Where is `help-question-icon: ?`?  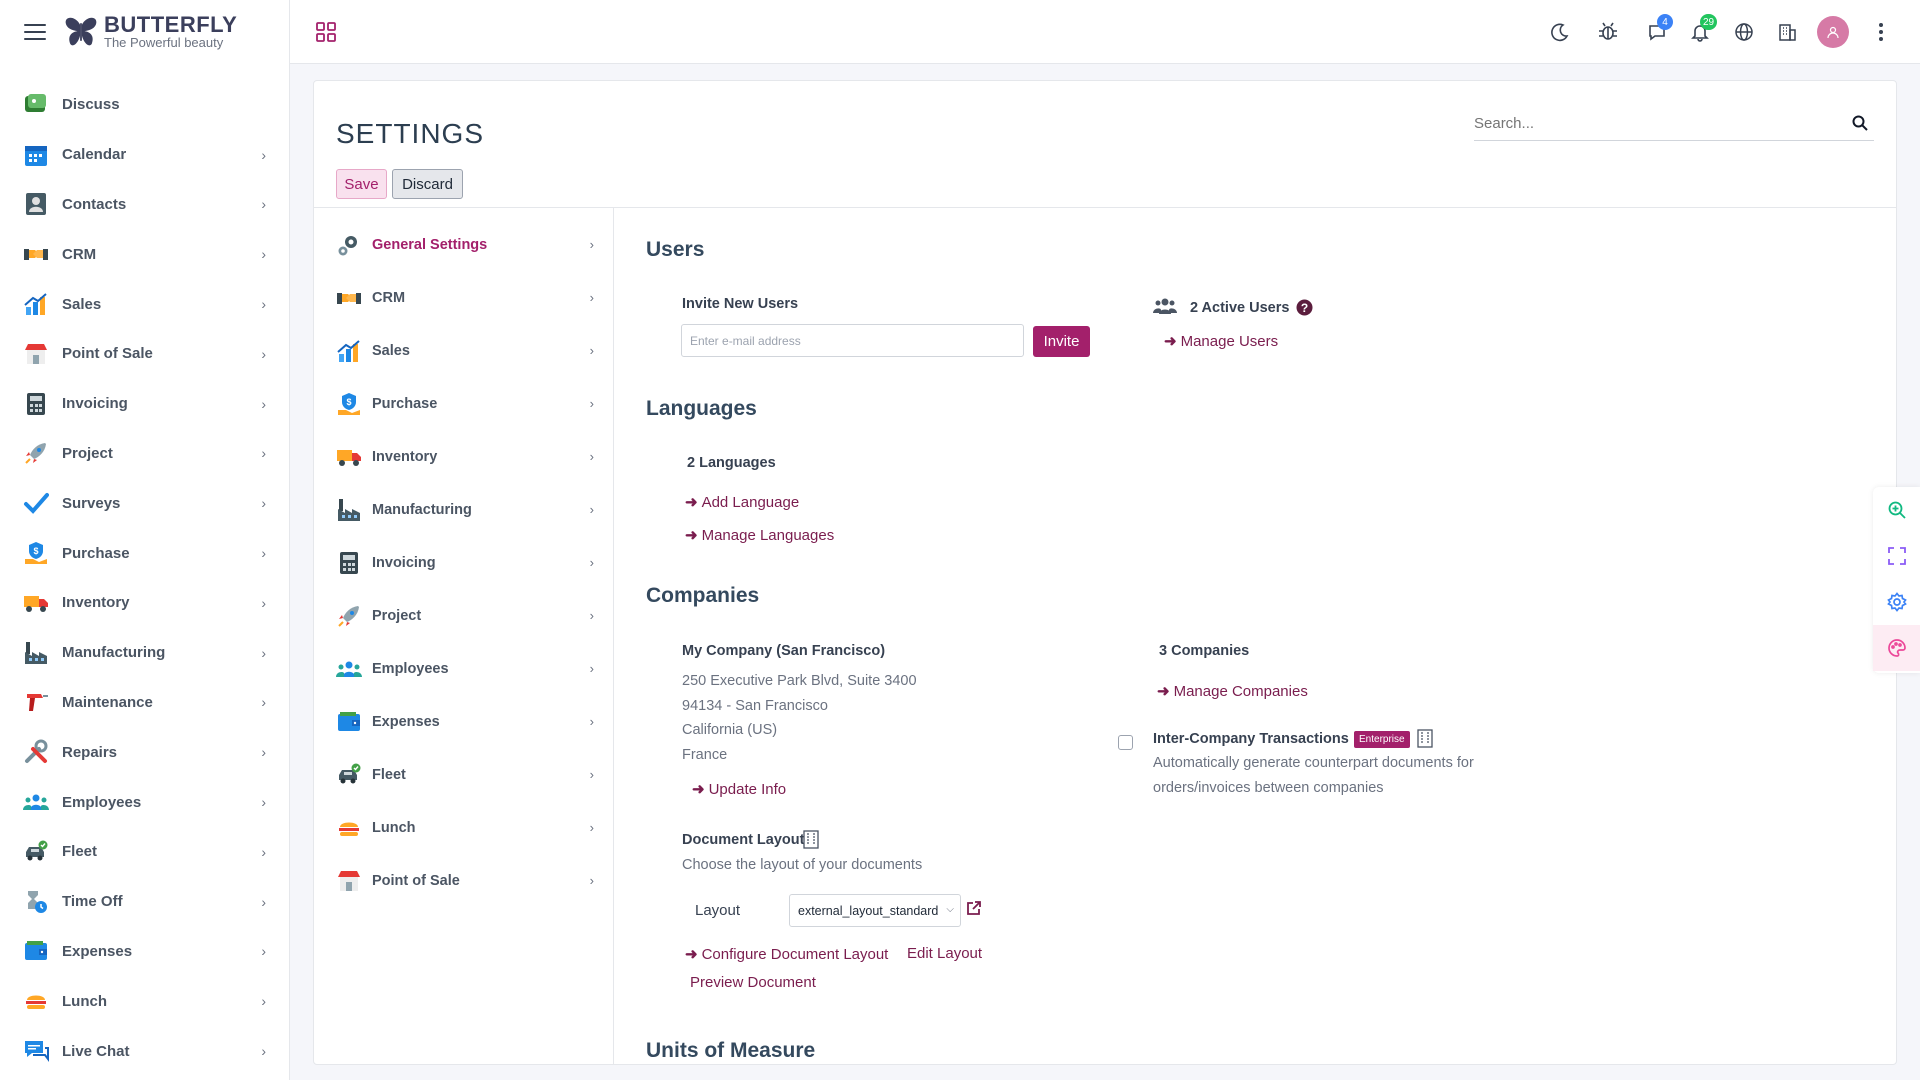 help-question-icon: ? is located at coordinates (1304, 307).